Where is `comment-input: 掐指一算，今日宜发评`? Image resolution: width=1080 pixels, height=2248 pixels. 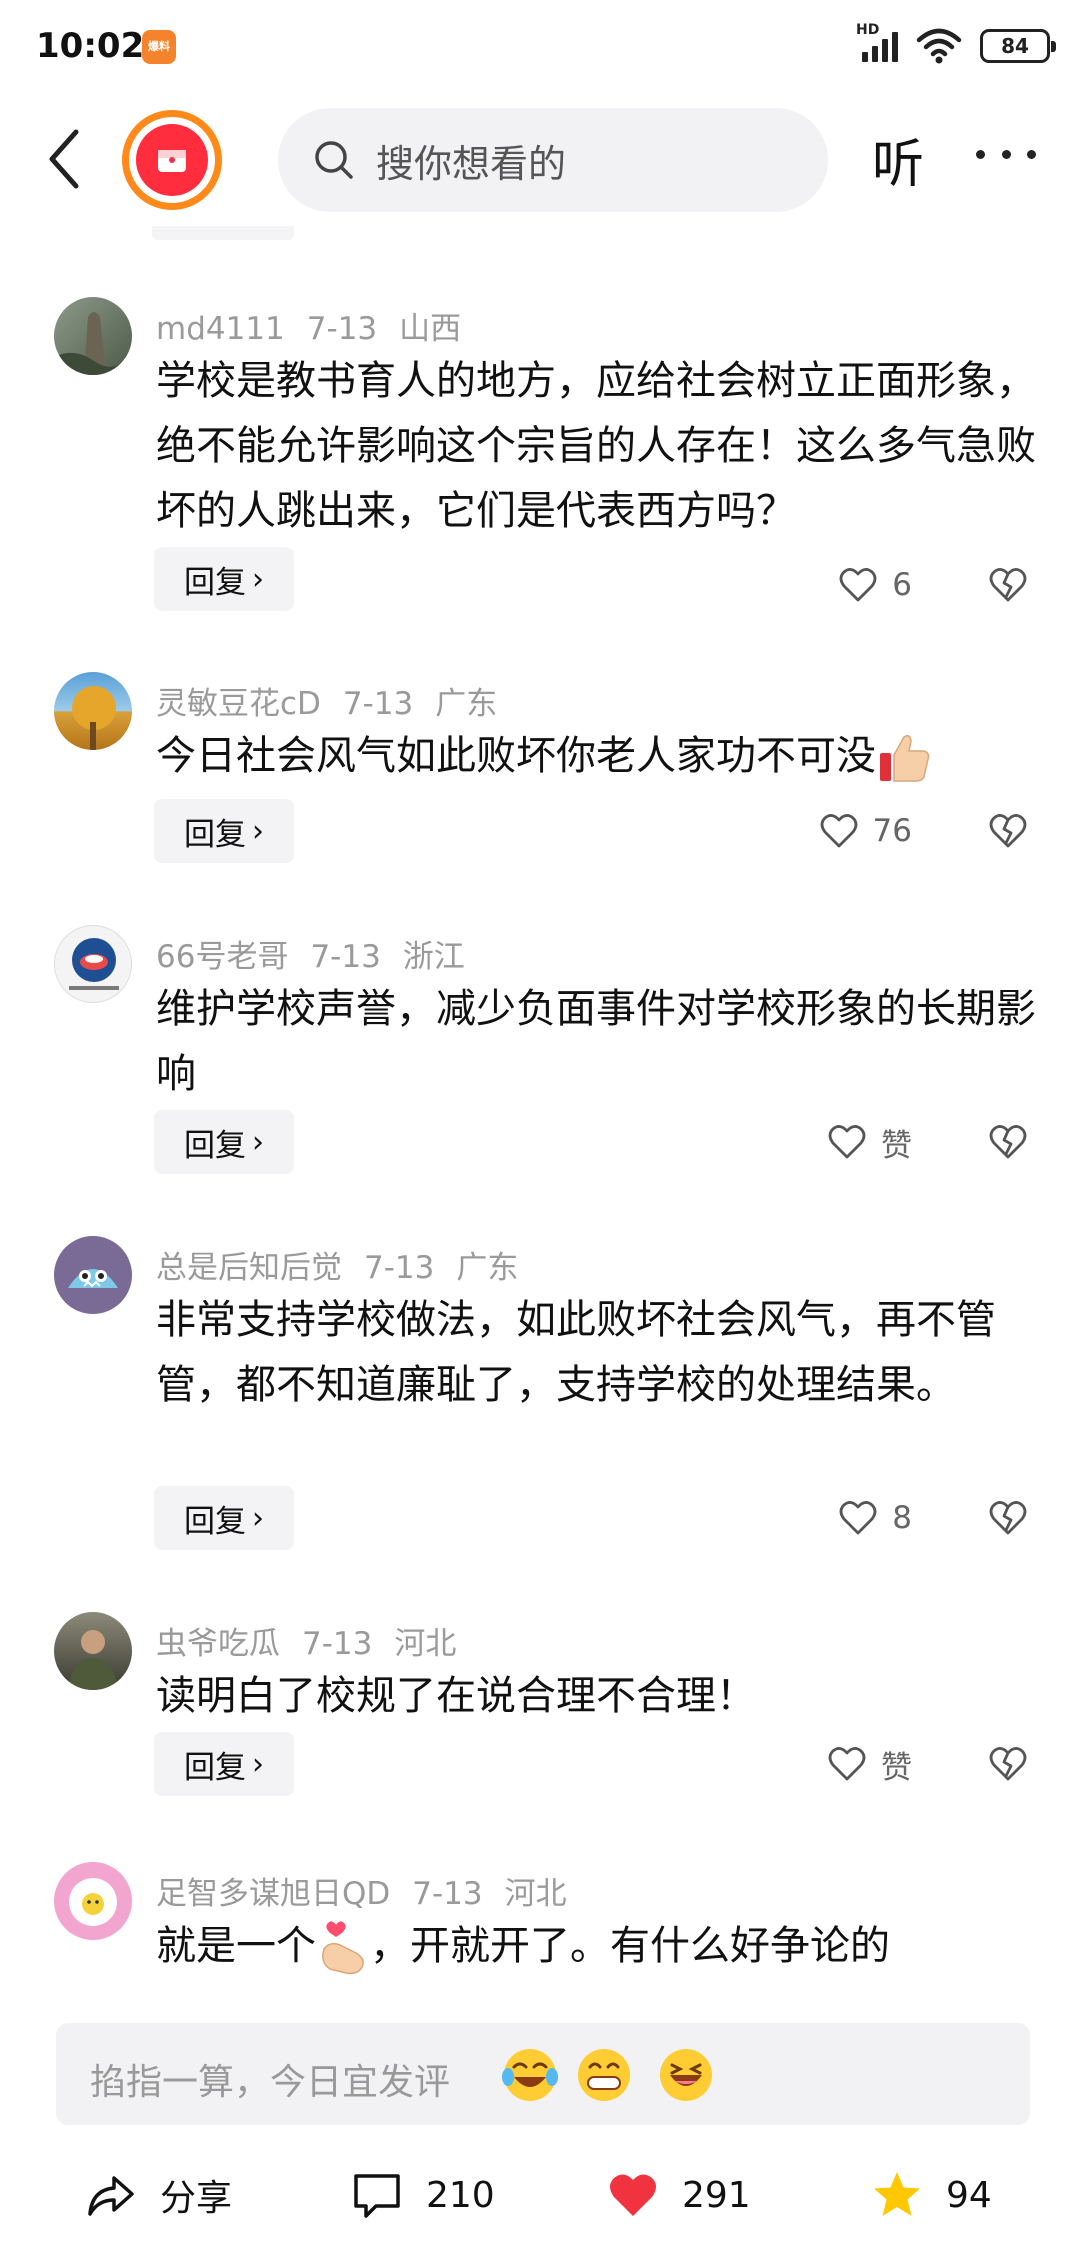
comment-input: 掐指一算，今日宜发评 is located at coordinates (543, 2074).